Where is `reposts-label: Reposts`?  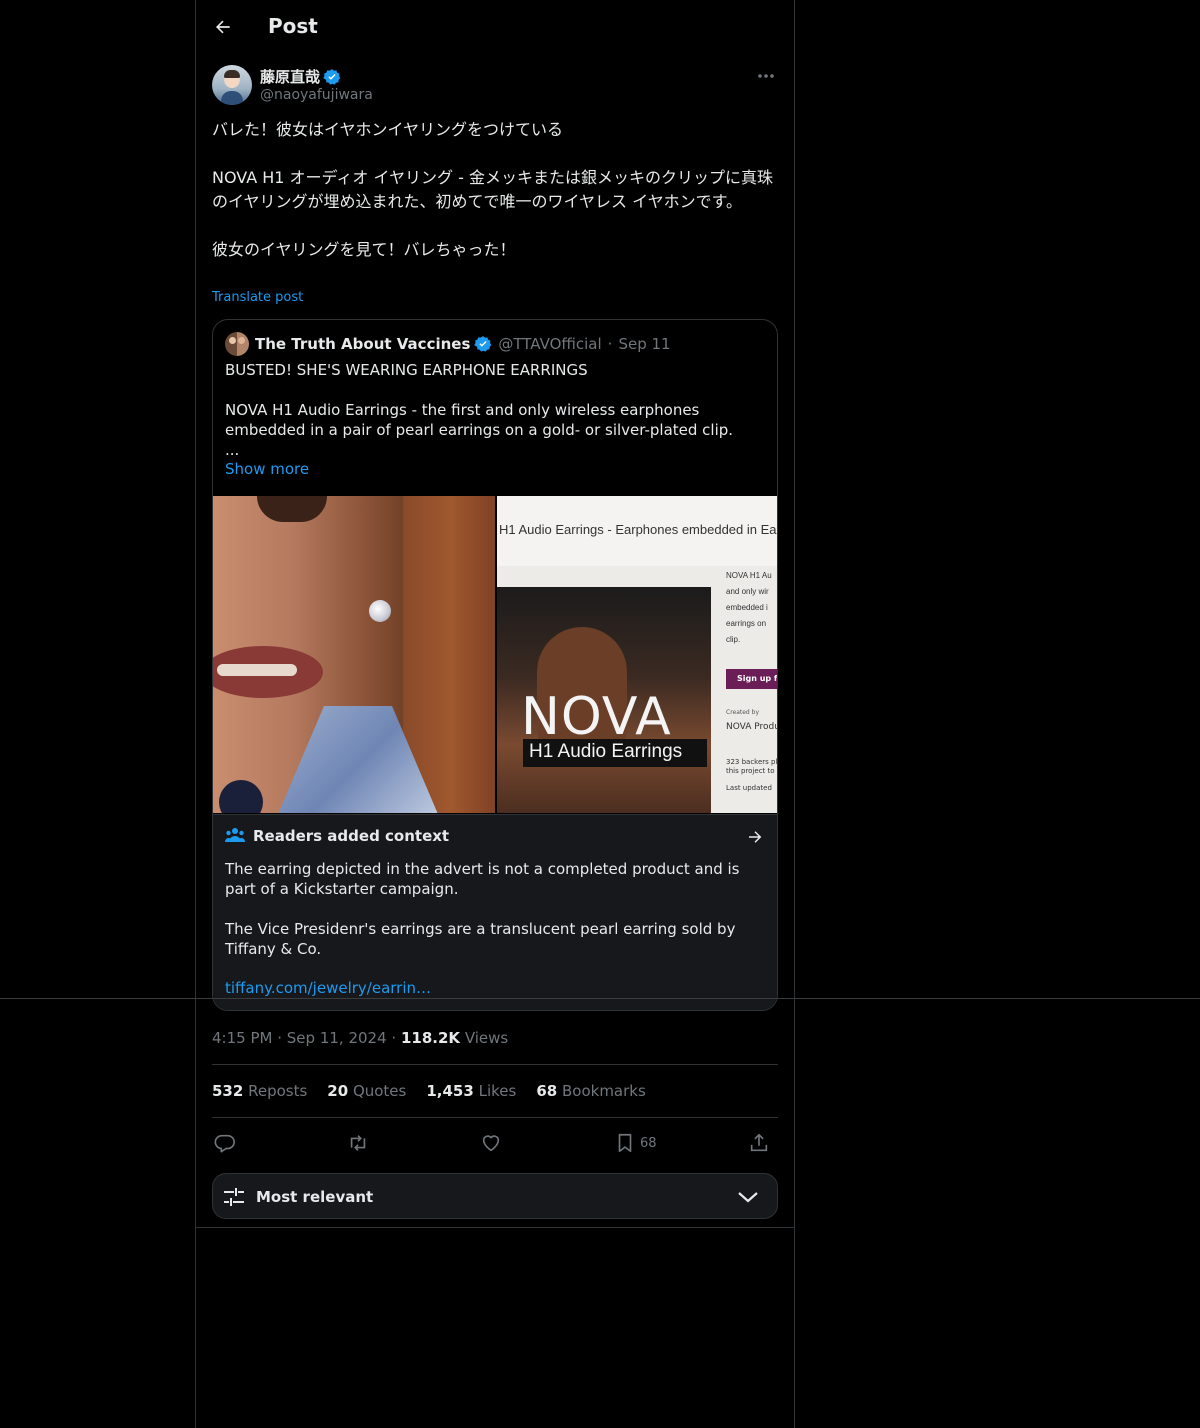 reposts-label: Reposts is located at coordinates (278, 1091).